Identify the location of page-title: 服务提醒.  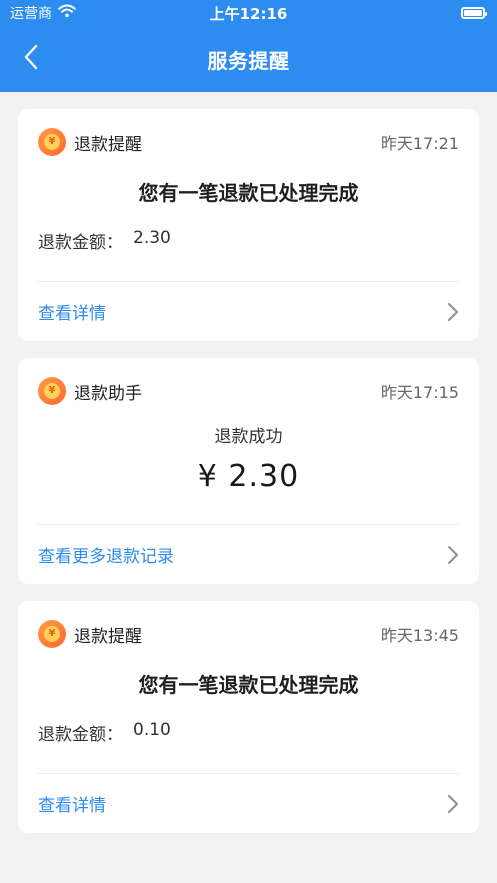
(248, 60).